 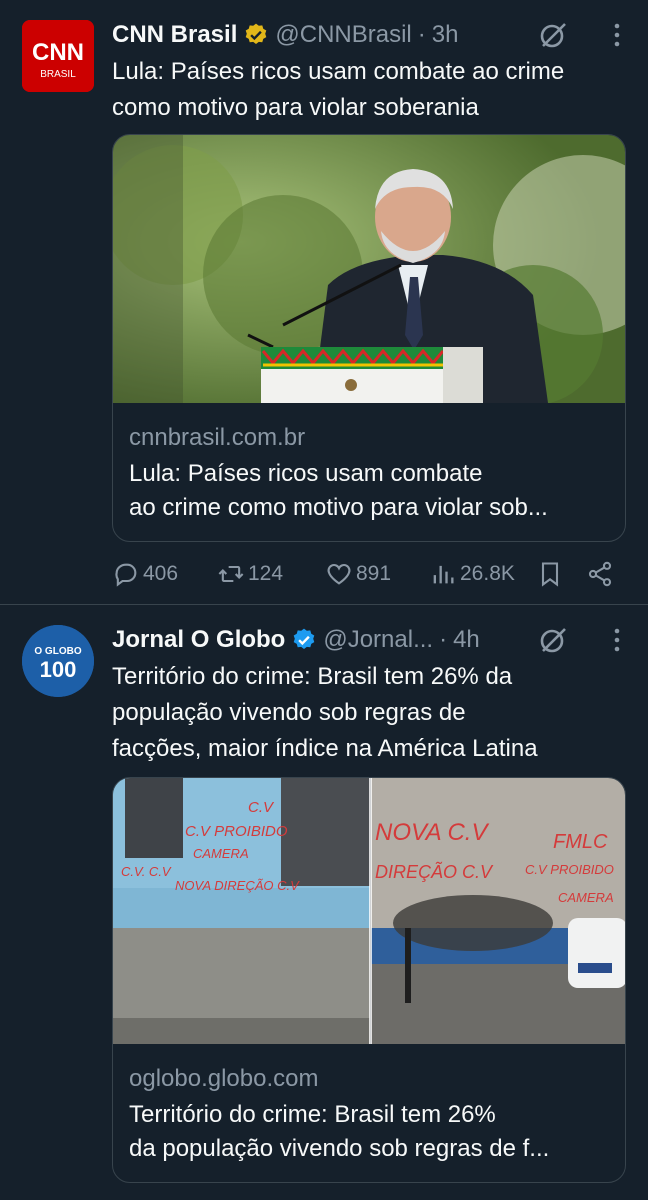 What do you see at coordinates (466, 640) in the screenshot?
I see `timestamp: 4h` at bounding box center [466, 640].